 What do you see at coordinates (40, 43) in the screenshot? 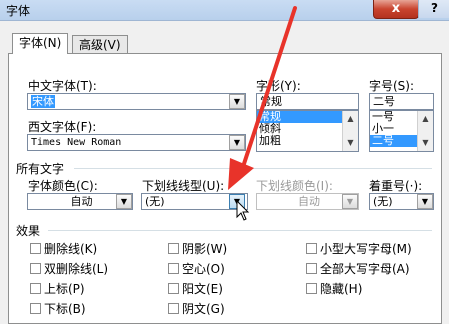
I see `tab-font: 字体(N)` at bounding box center [40, 43].